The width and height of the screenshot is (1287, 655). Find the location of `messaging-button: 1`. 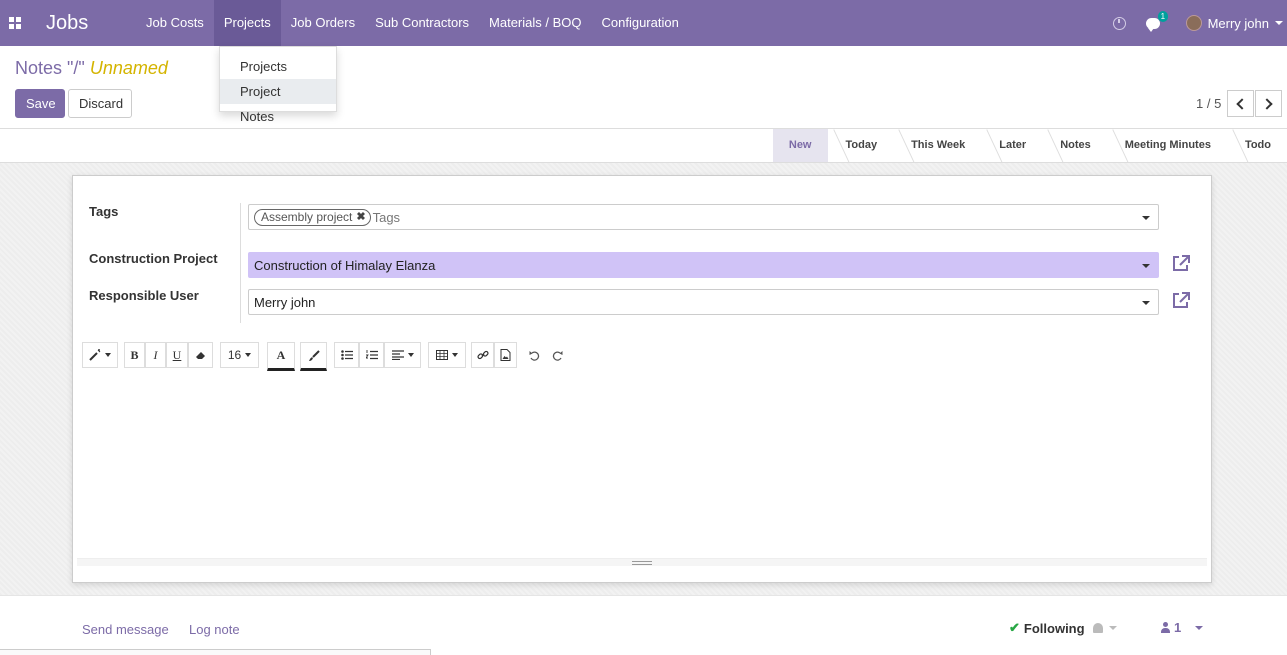

messaging-button: 1 is located at coordinates (1157, 21).